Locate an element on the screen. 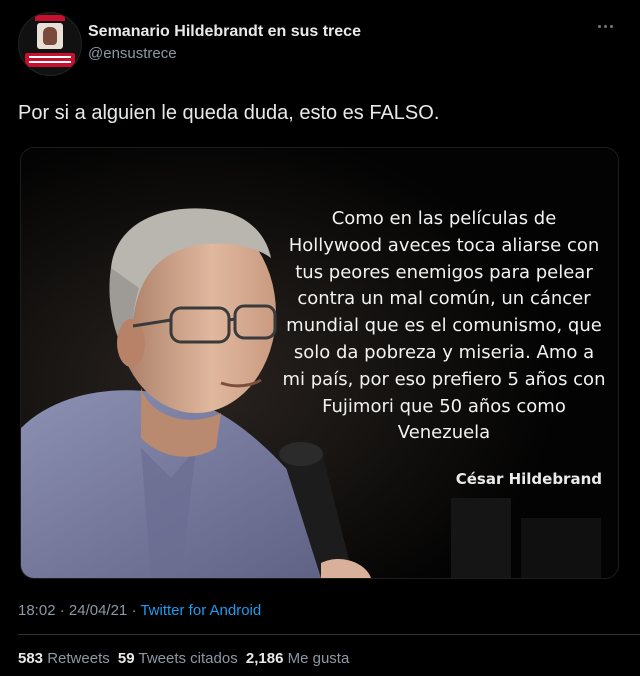  avatar is located at coordinates (50, 44).